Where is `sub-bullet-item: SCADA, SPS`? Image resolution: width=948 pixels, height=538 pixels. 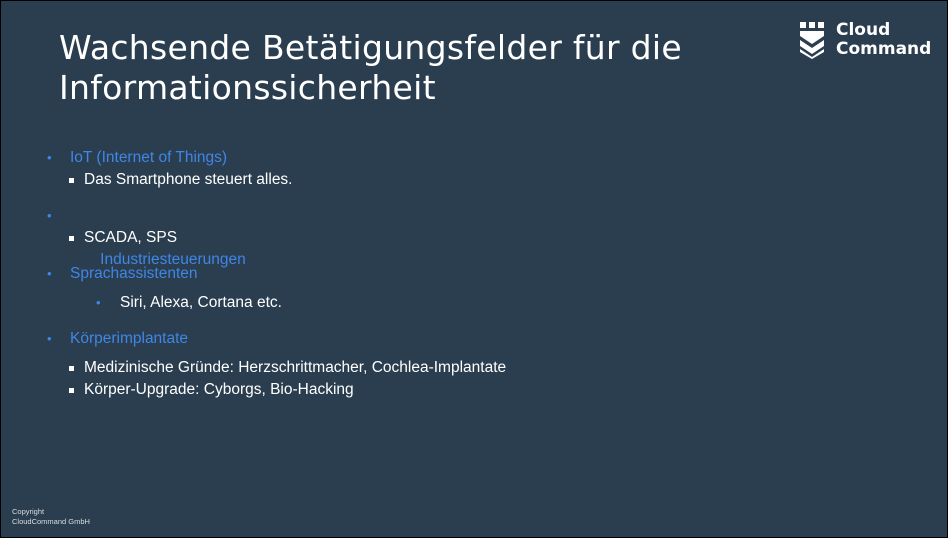
sub-bullet-item: SCADA, SPS is located at coordinates (395, 238).